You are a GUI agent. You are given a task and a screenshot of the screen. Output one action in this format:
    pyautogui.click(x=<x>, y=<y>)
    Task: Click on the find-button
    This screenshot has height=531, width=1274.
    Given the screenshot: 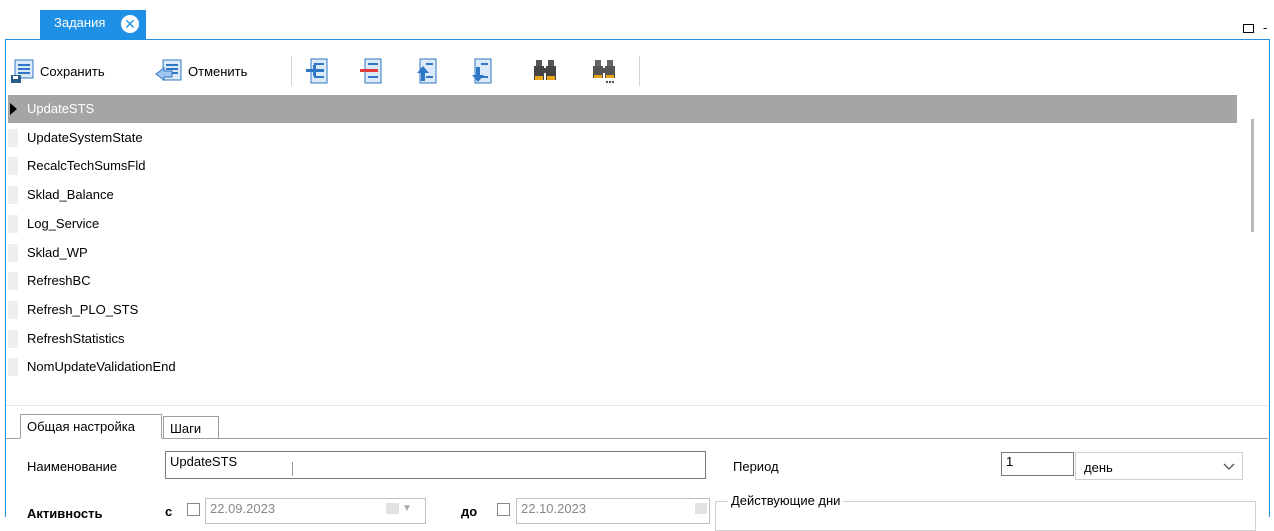 What is the action you would take?
    pyautogui.click(x=545, y=71)
    